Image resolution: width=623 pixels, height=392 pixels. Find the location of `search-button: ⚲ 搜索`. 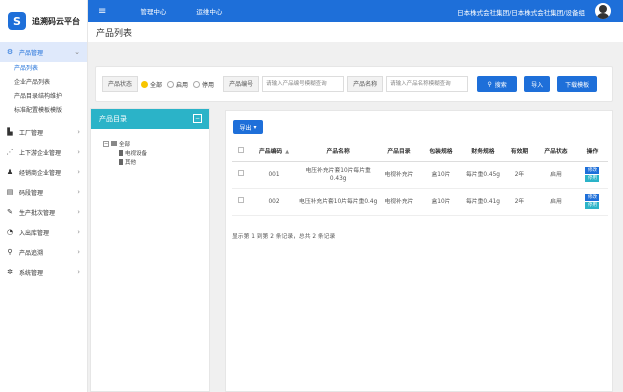

search-button: ⚲ 搜索 is located at coordinates (497, 84).